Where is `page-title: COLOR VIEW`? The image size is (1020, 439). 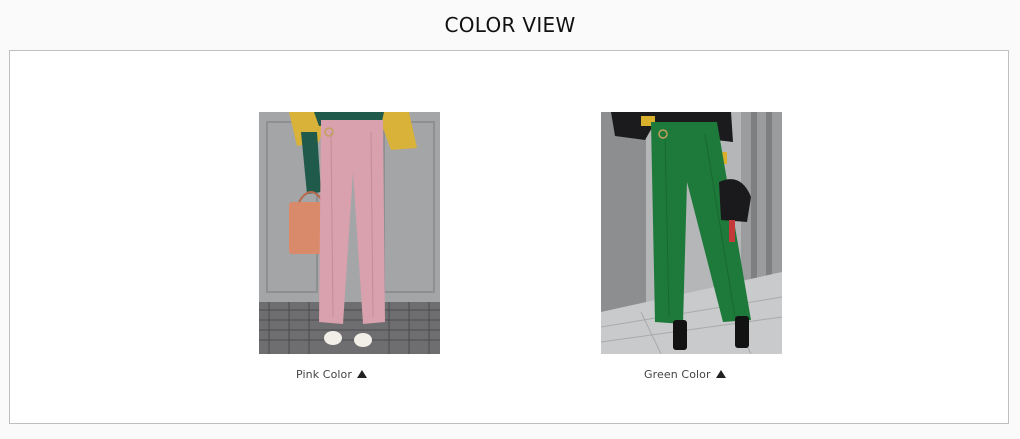
page-title: COLOR VIEW is located at coordinates (510, 25).